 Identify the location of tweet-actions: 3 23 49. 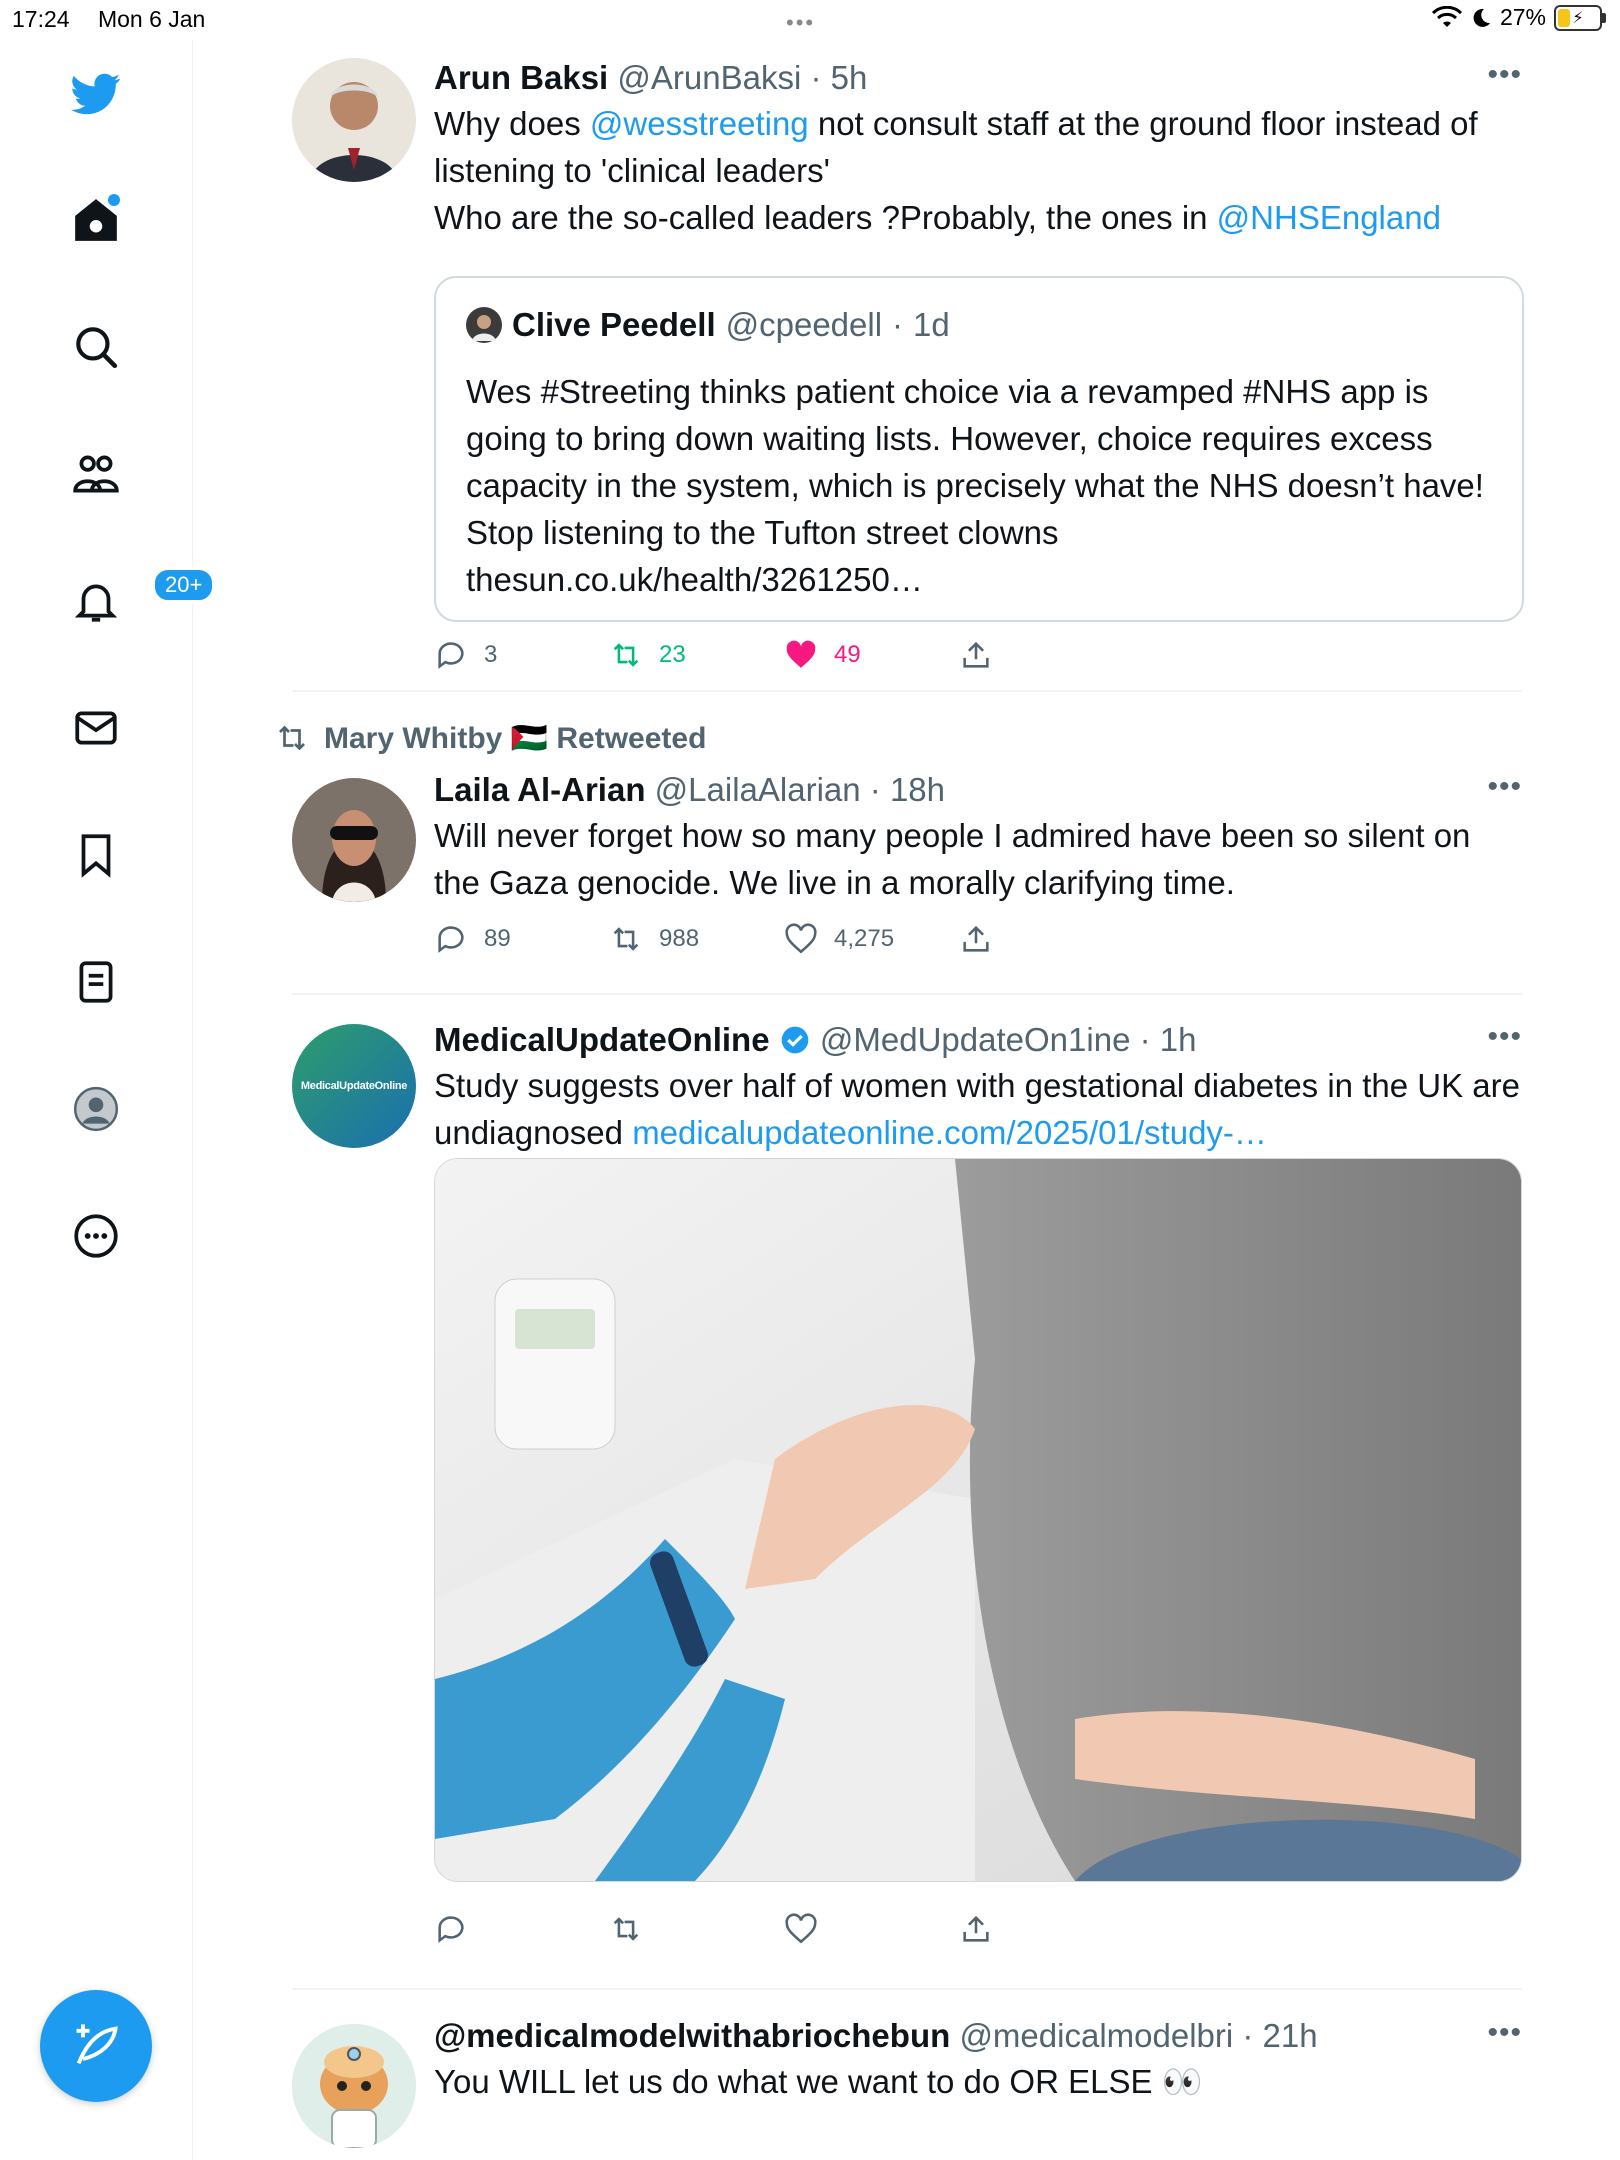
(784, 655).